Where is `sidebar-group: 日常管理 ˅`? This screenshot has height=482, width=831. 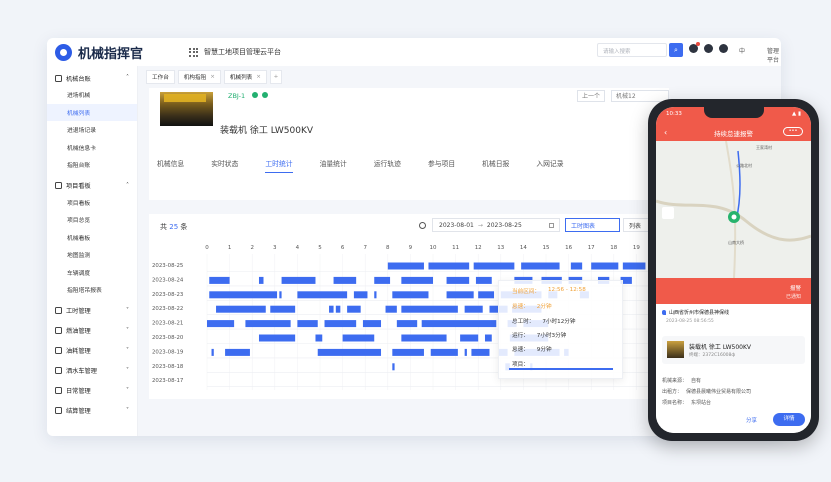
sidebar-group: 日常管理 ˅ is located at coordinates (92, 391).